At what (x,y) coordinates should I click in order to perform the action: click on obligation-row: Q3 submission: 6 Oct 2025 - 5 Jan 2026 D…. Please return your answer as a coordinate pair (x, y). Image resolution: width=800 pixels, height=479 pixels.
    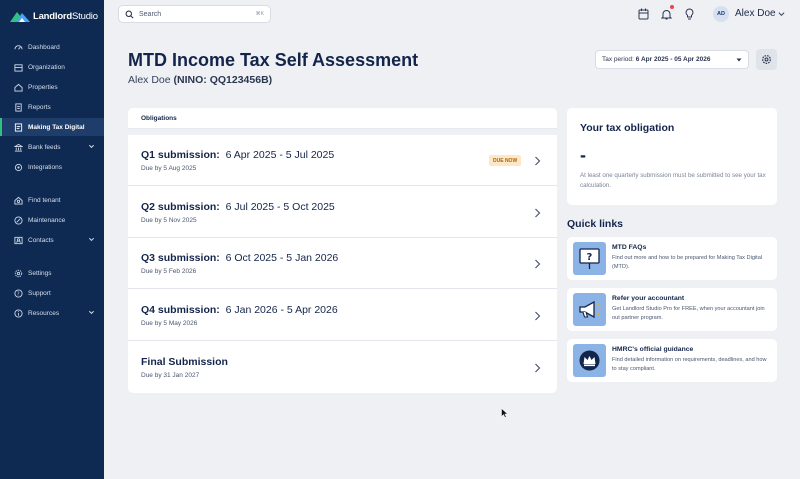
    Looking at the image, I should click on (342, 263).